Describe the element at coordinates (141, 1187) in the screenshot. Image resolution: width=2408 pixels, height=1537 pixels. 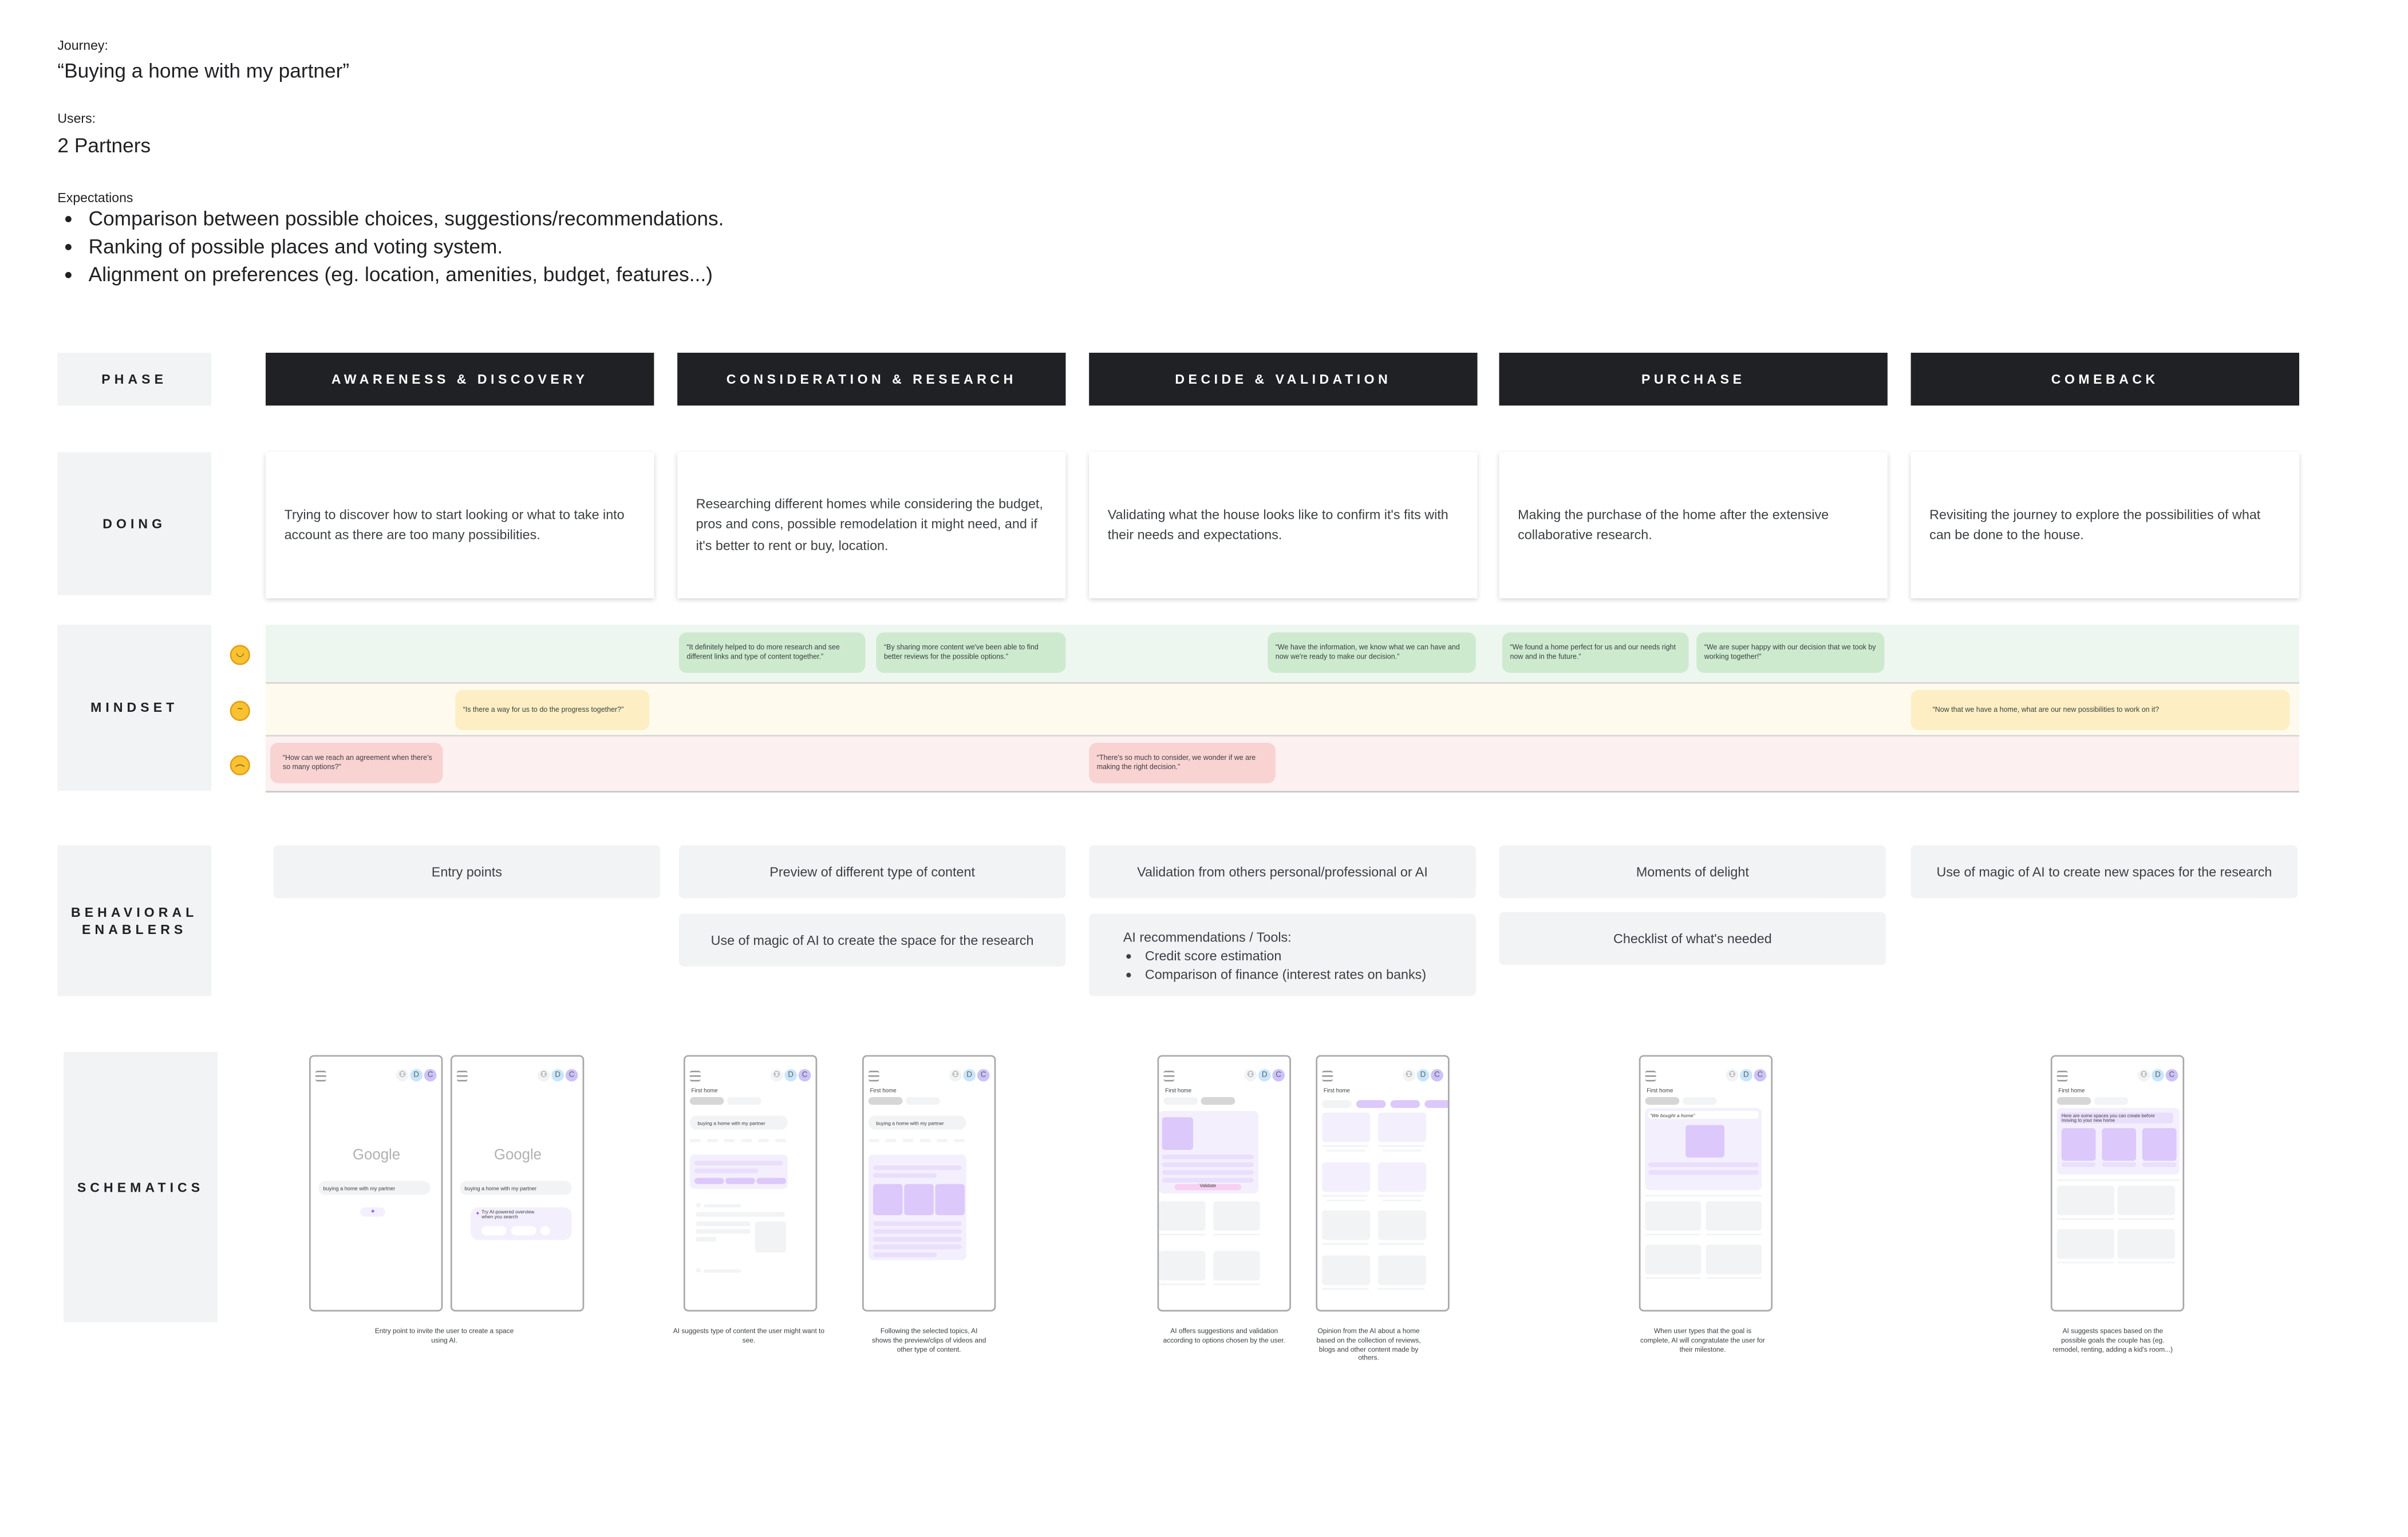
I see `row-label-schematics: SCHEMATICS` at that location.